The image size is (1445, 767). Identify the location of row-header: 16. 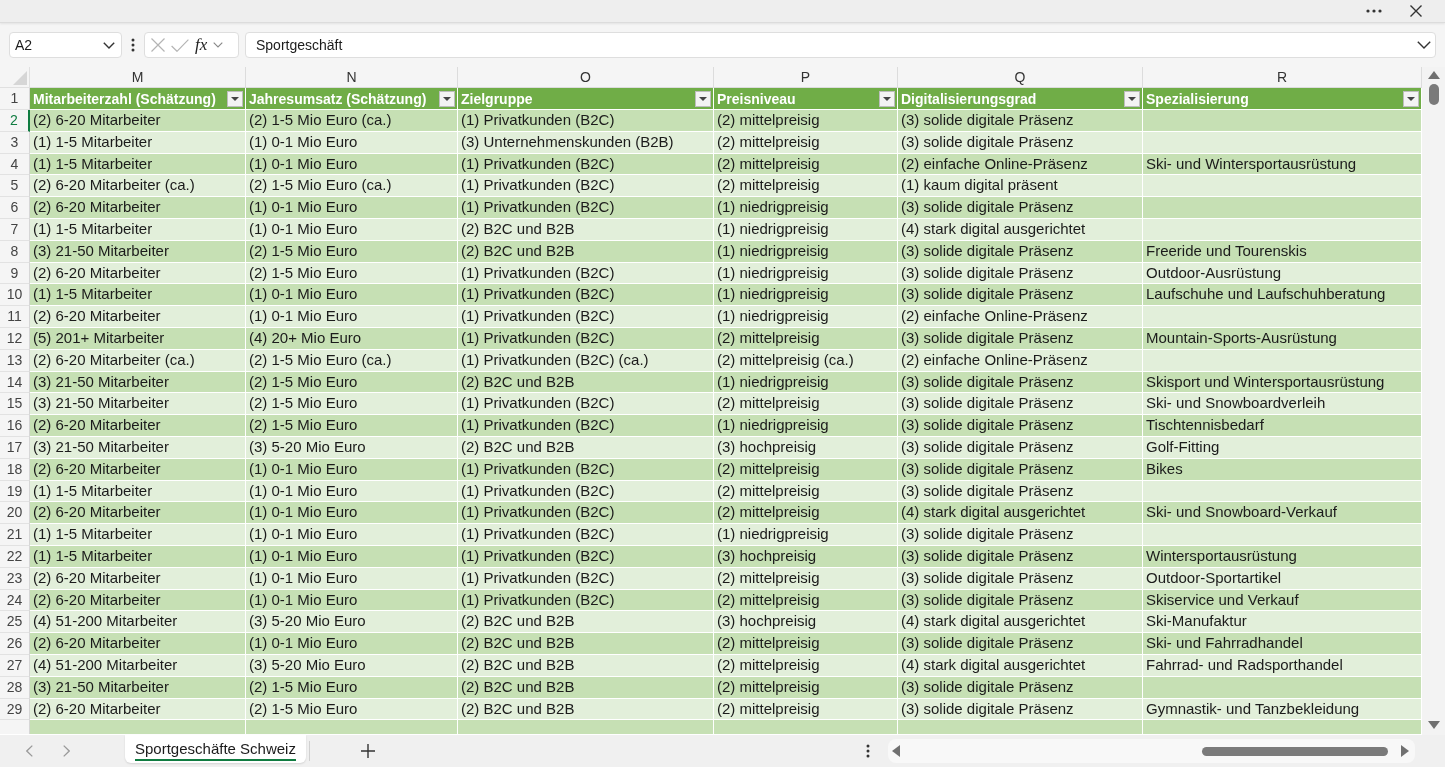
(15, 426).